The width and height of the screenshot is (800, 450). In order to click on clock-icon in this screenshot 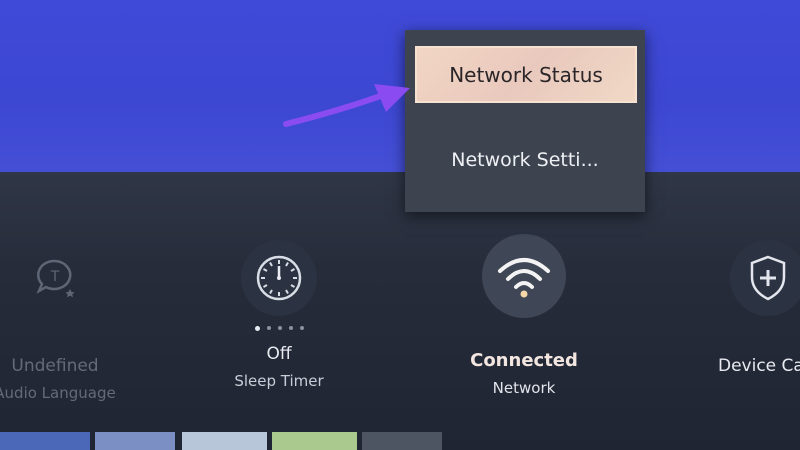, I will do `click(279, 278)`.